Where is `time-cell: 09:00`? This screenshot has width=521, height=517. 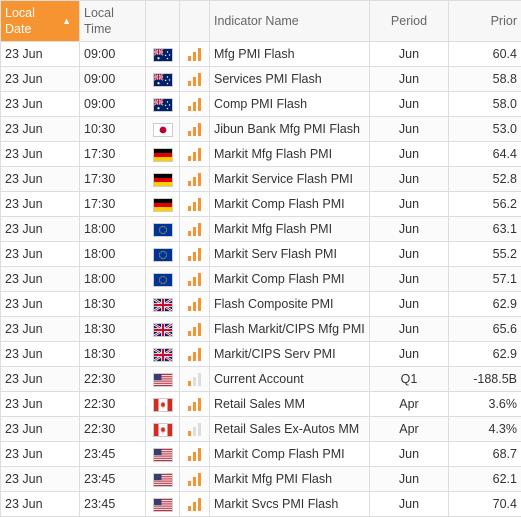 time-cell: 09:00 is located at coordinates (113, 104).